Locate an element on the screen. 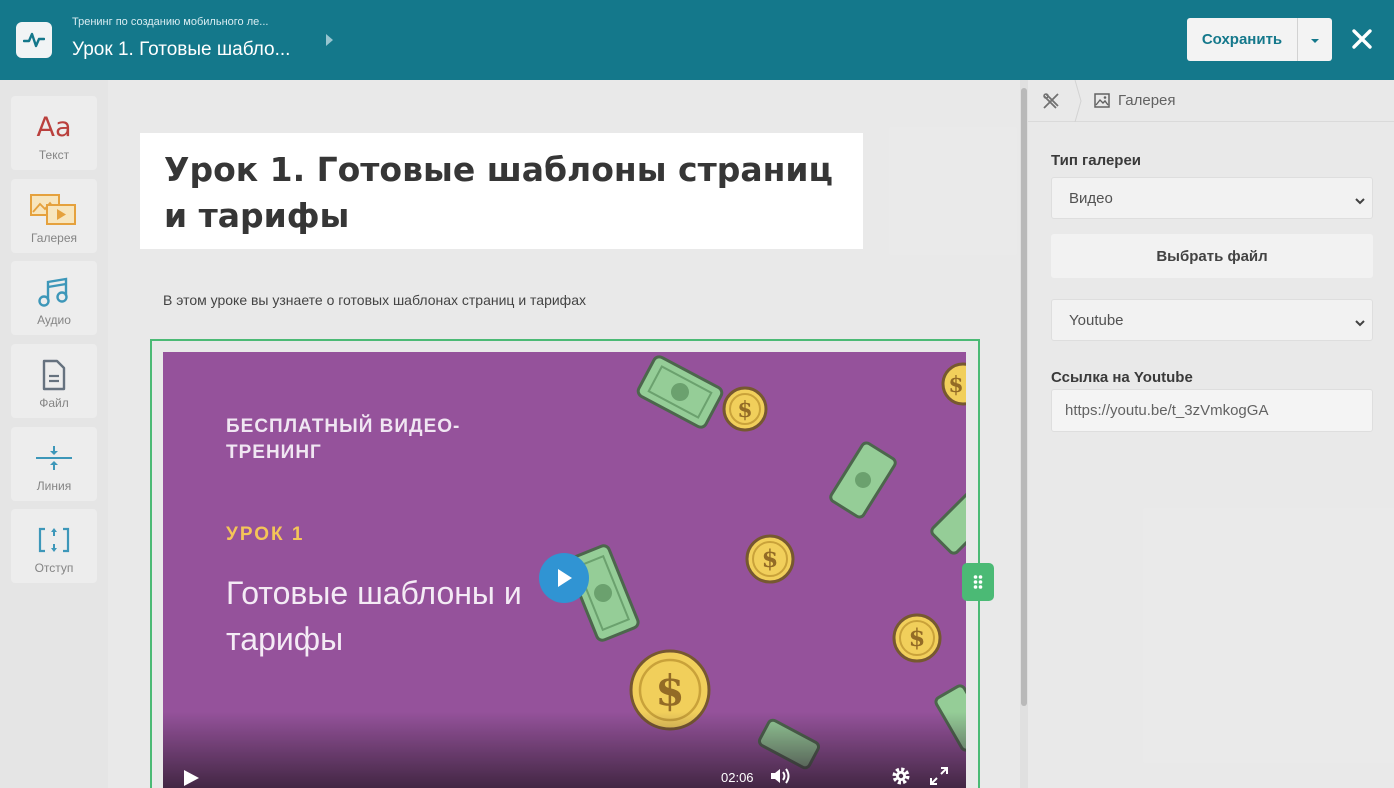  video-kicker: БЕСПЛАТНЫЙ ВИДЕО-ТРЕНИНГ is located at coordinates (343, 439).